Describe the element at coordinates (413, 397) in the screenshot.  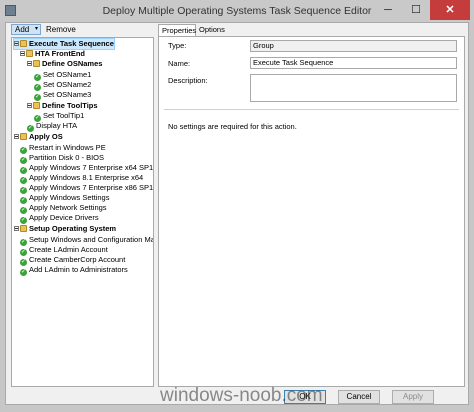
I see `apply-button: Apply` at that location.